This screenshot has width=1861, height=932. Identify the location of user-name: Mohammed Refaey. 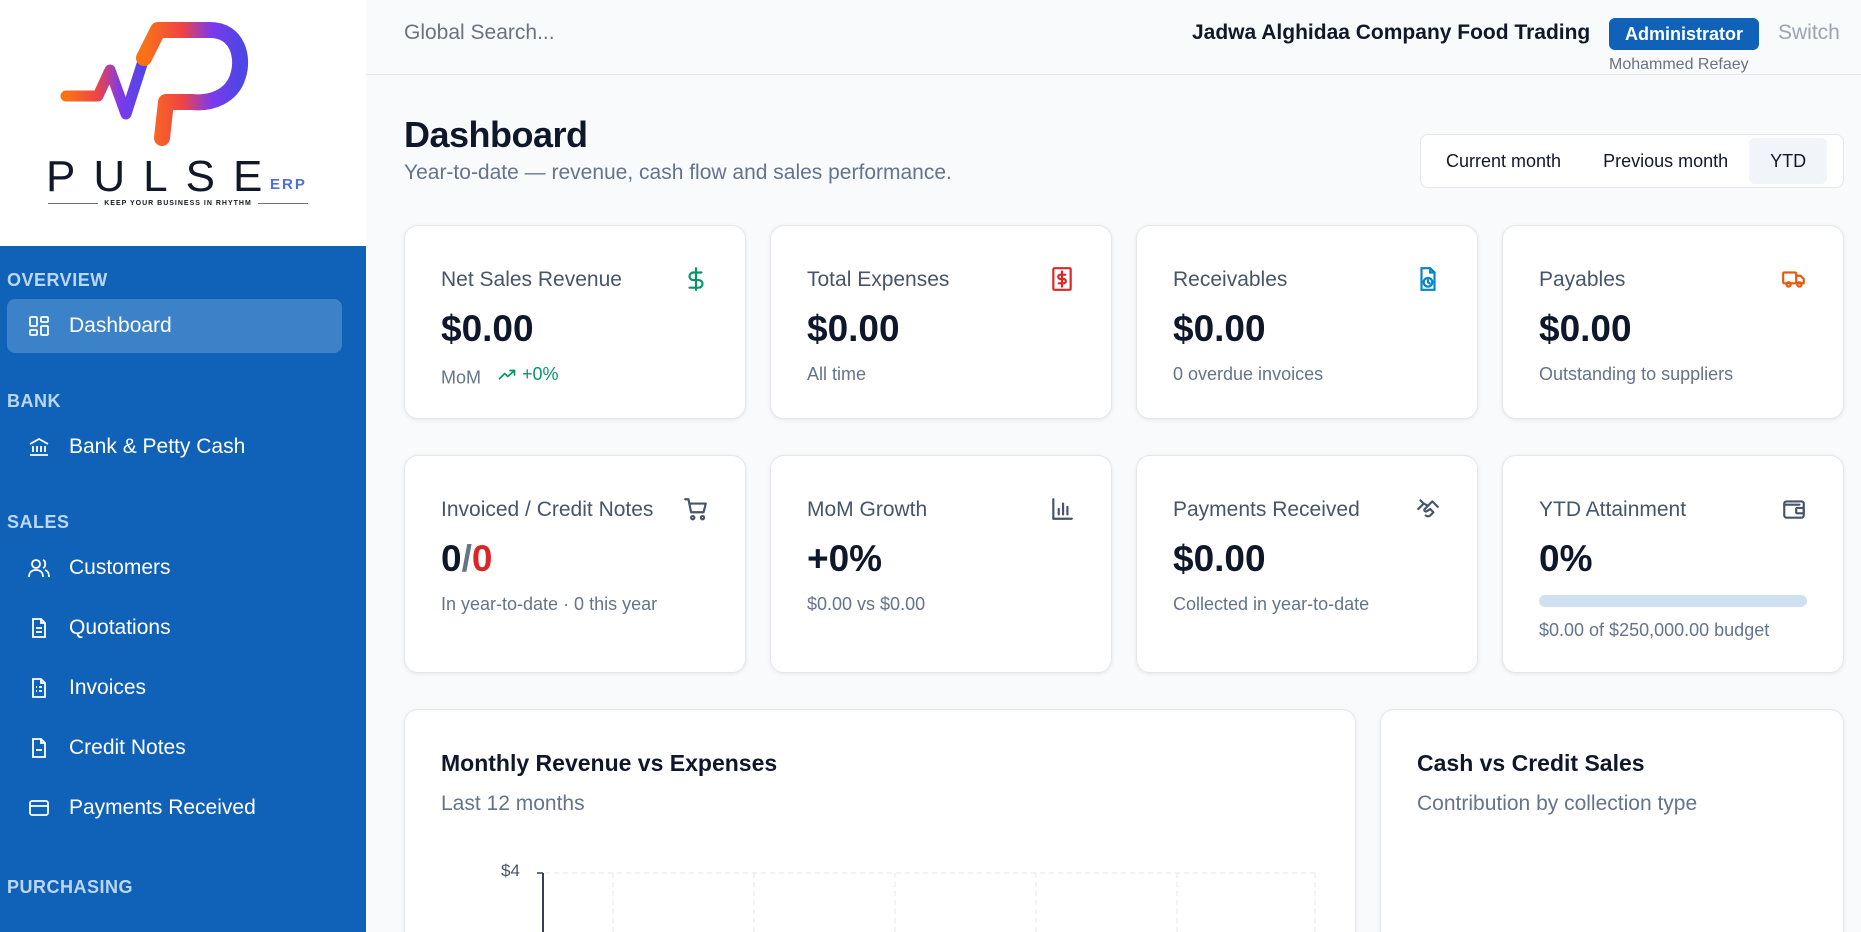
(1679, 64).